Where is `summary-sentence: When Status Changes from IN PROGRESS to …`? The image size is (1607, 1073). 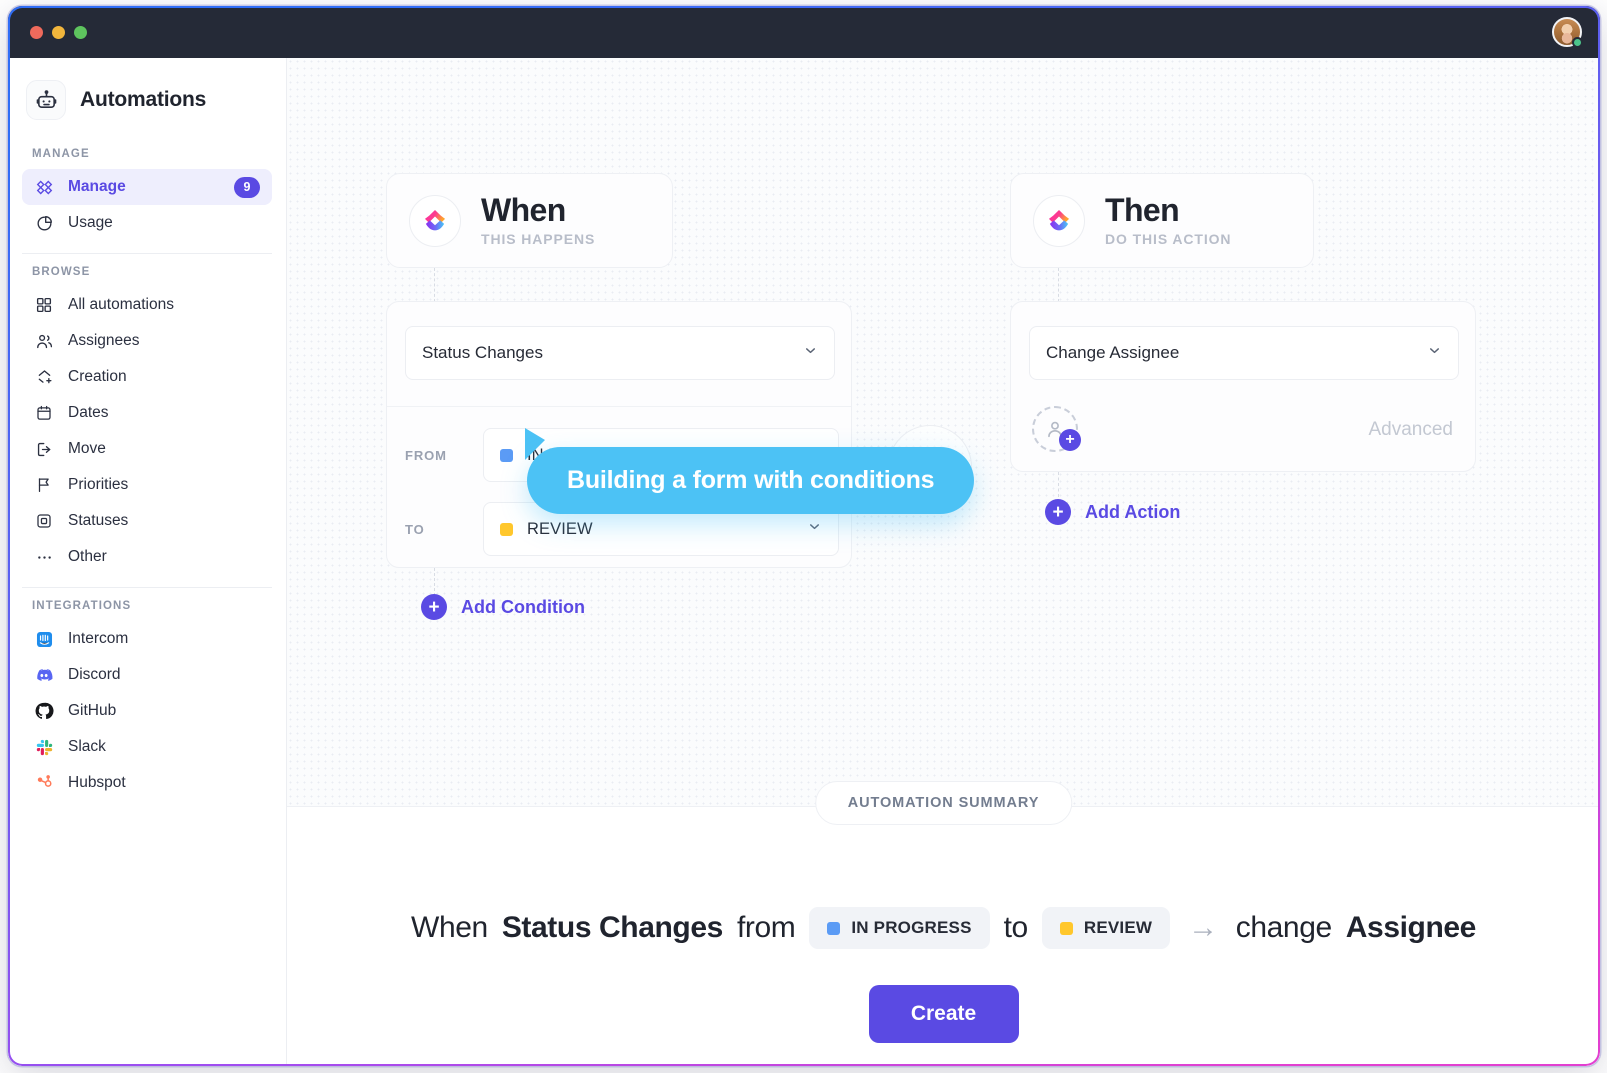
summary-sentence: When Status Changes from IN PROGRESS to … is located at coordinates (943, 928).